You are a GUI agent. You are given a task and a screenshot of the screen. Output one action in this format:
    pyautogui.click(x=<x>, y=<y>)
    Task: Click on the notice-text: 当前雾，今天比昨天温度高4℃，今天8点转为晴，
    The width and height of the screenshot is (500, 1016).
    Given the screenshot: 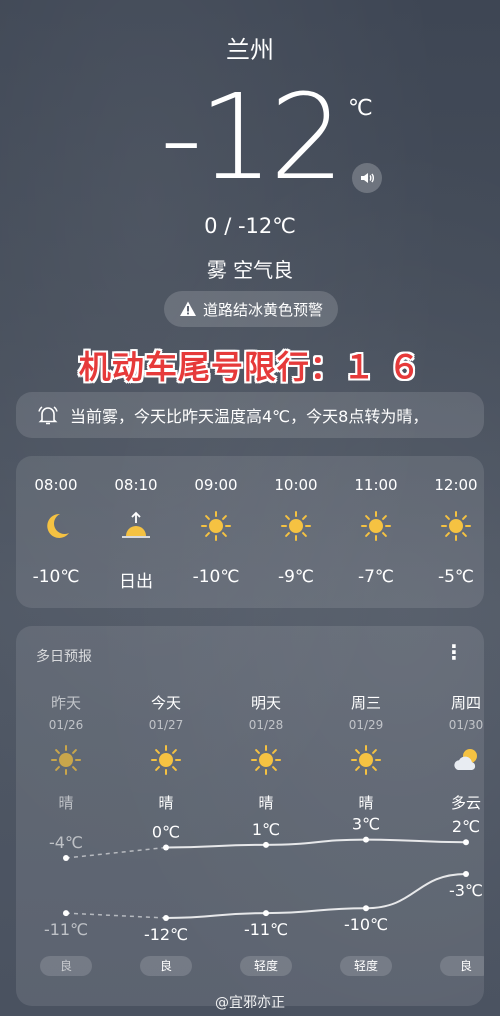 What is the action you would take?
    pyautogui.click(x=249, y=416)
    